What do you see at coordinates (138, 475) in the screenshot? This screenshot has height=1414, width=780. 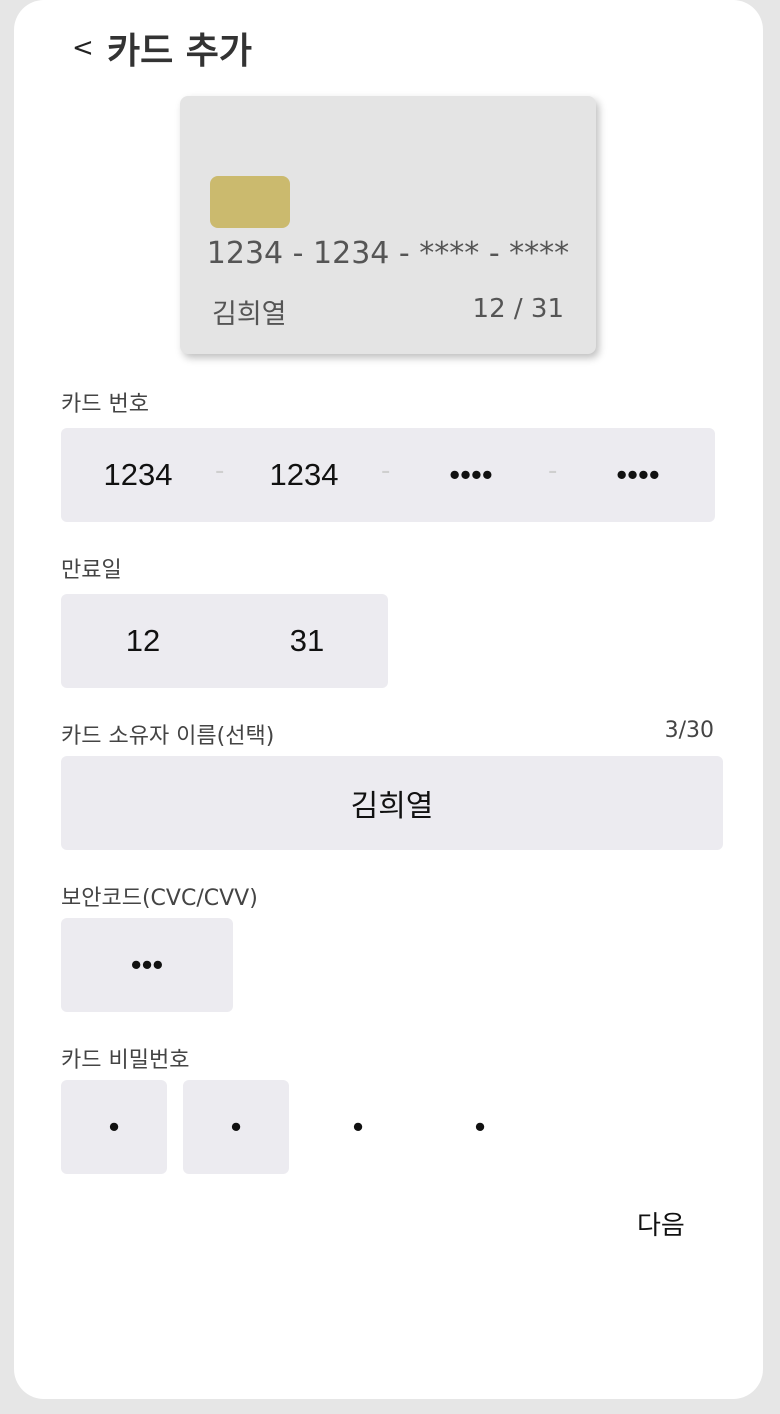 I see `card-number-input-1: 1234` at bounding box center [138, 475].